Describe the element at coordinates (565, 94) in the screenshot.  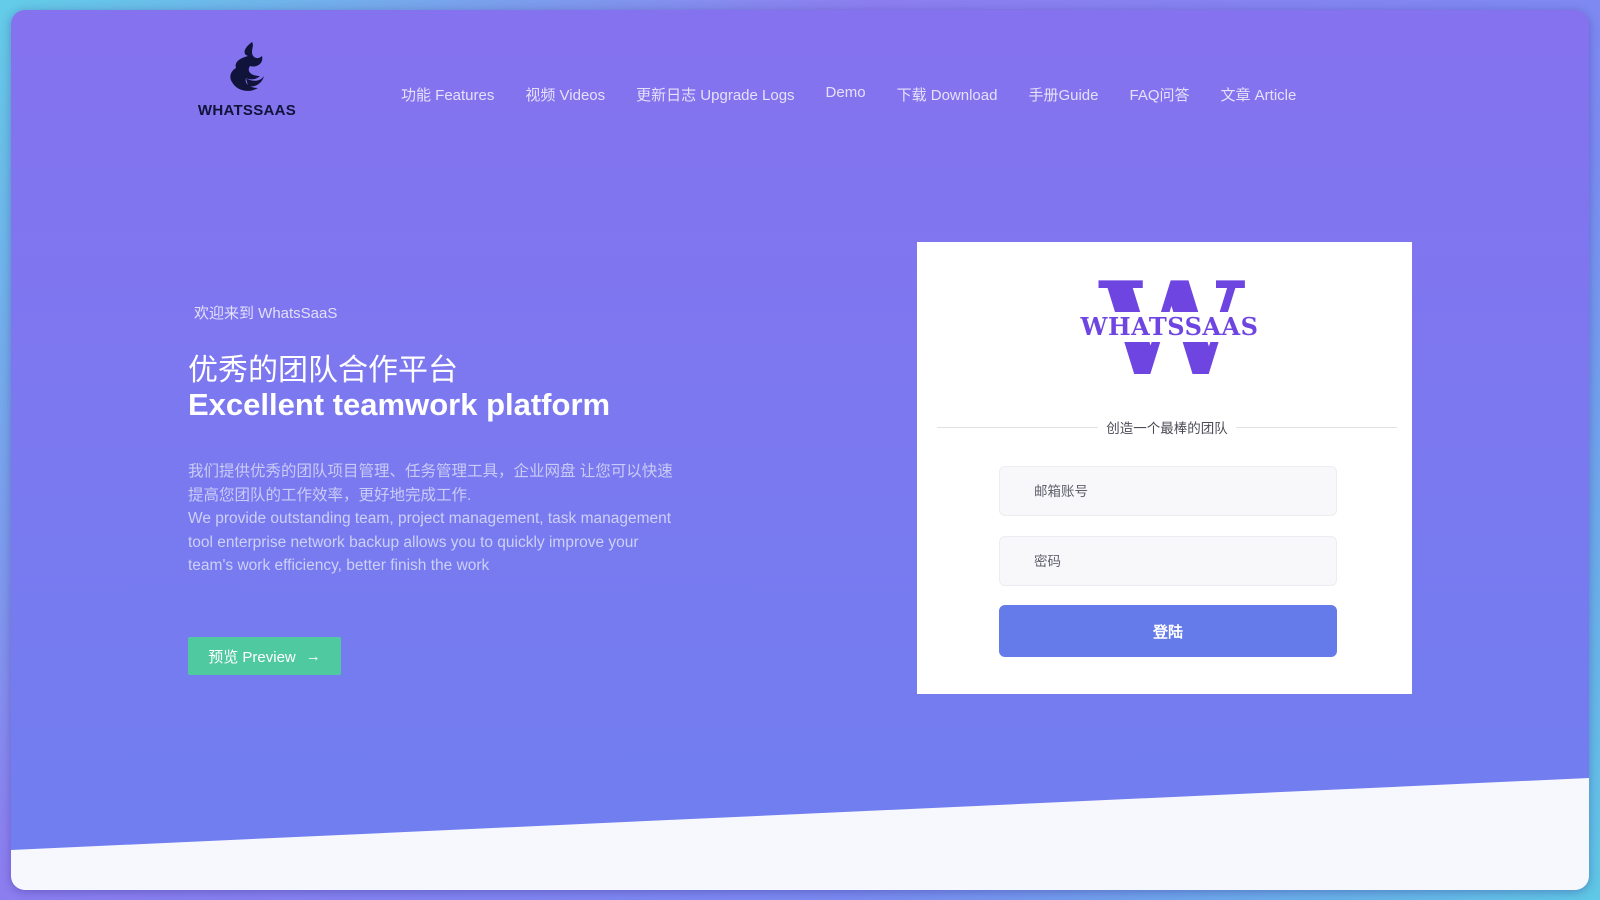
I see `nav-item-videos: 视频 Videos` at that location.